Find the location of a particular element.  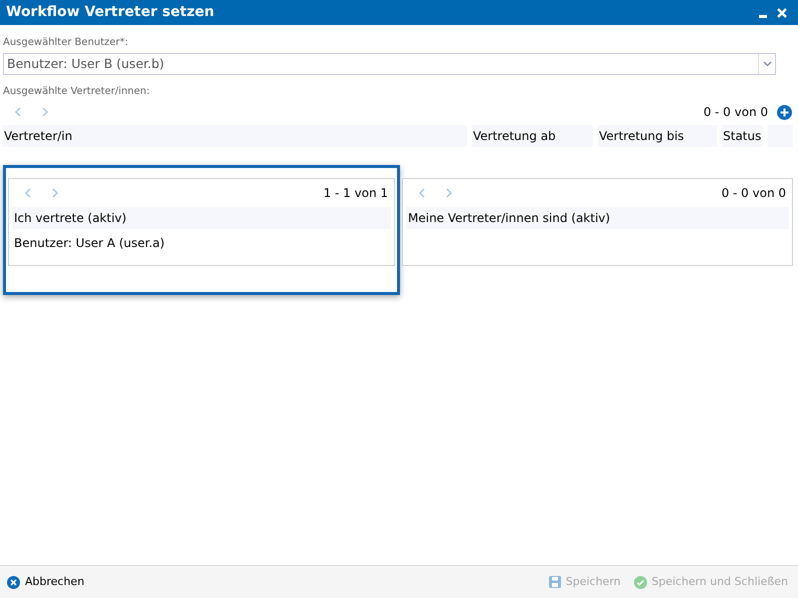

checkmark-icon is located at coordinates (640, 582).